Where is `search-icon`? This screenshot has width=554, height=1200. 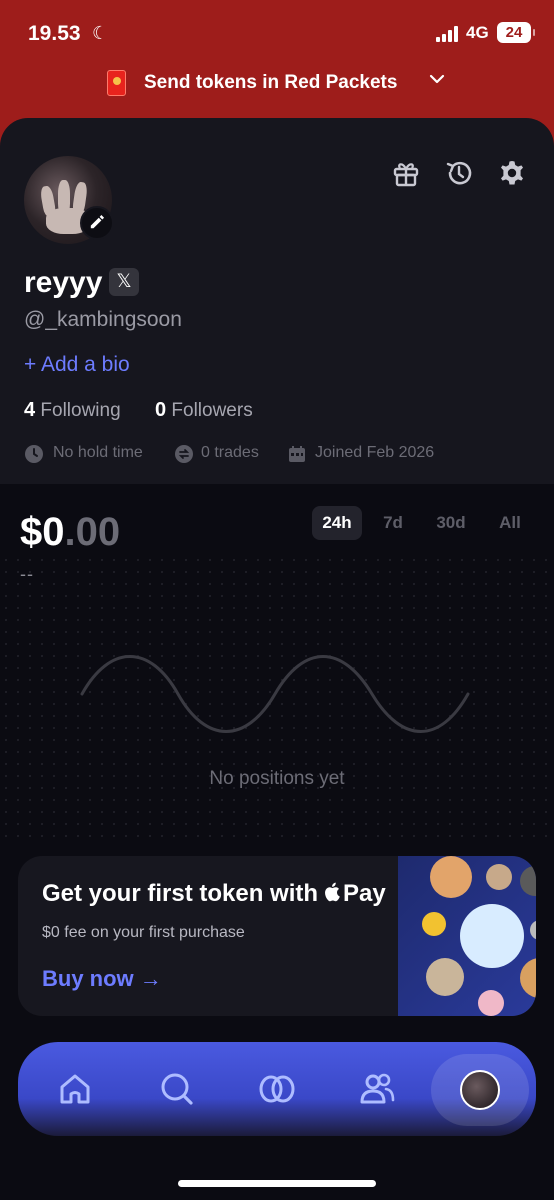
search-icon is located at coordinates (177, 1089).